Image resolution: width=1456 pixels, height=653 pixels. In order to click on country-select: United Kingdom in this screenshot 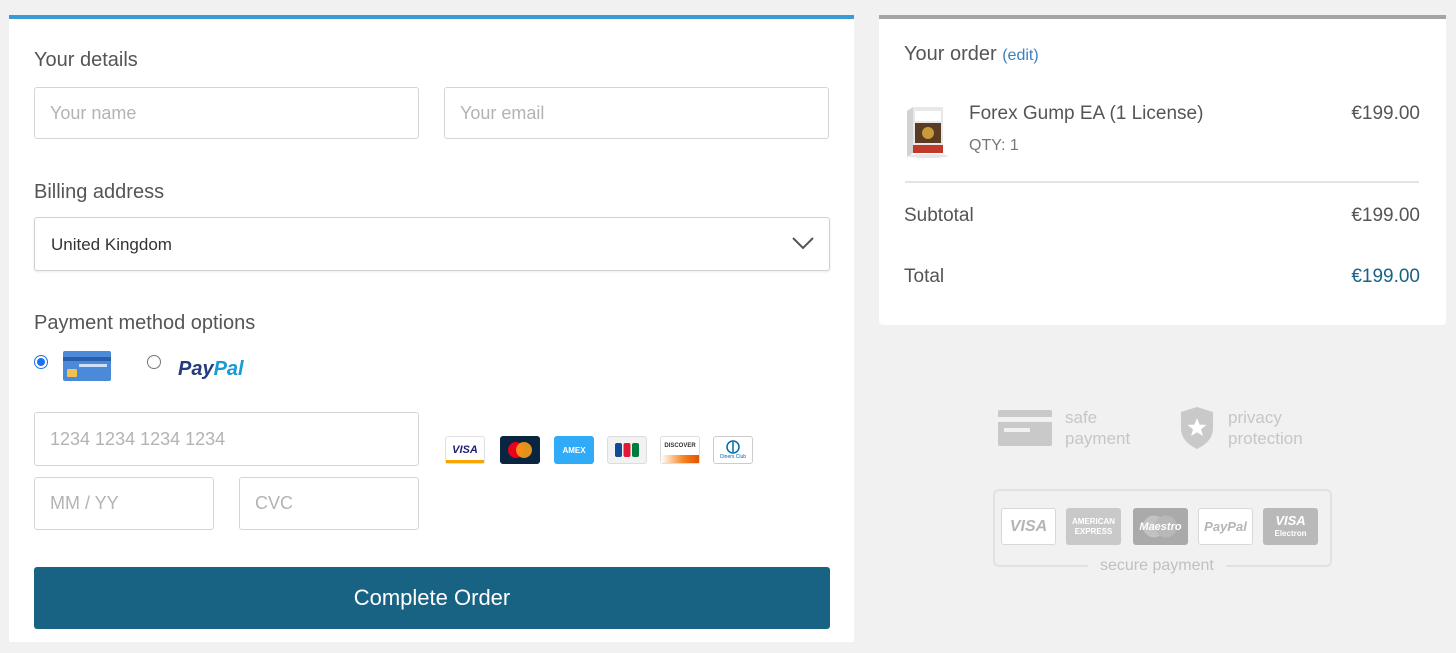, I will do `click(432, 244)`.